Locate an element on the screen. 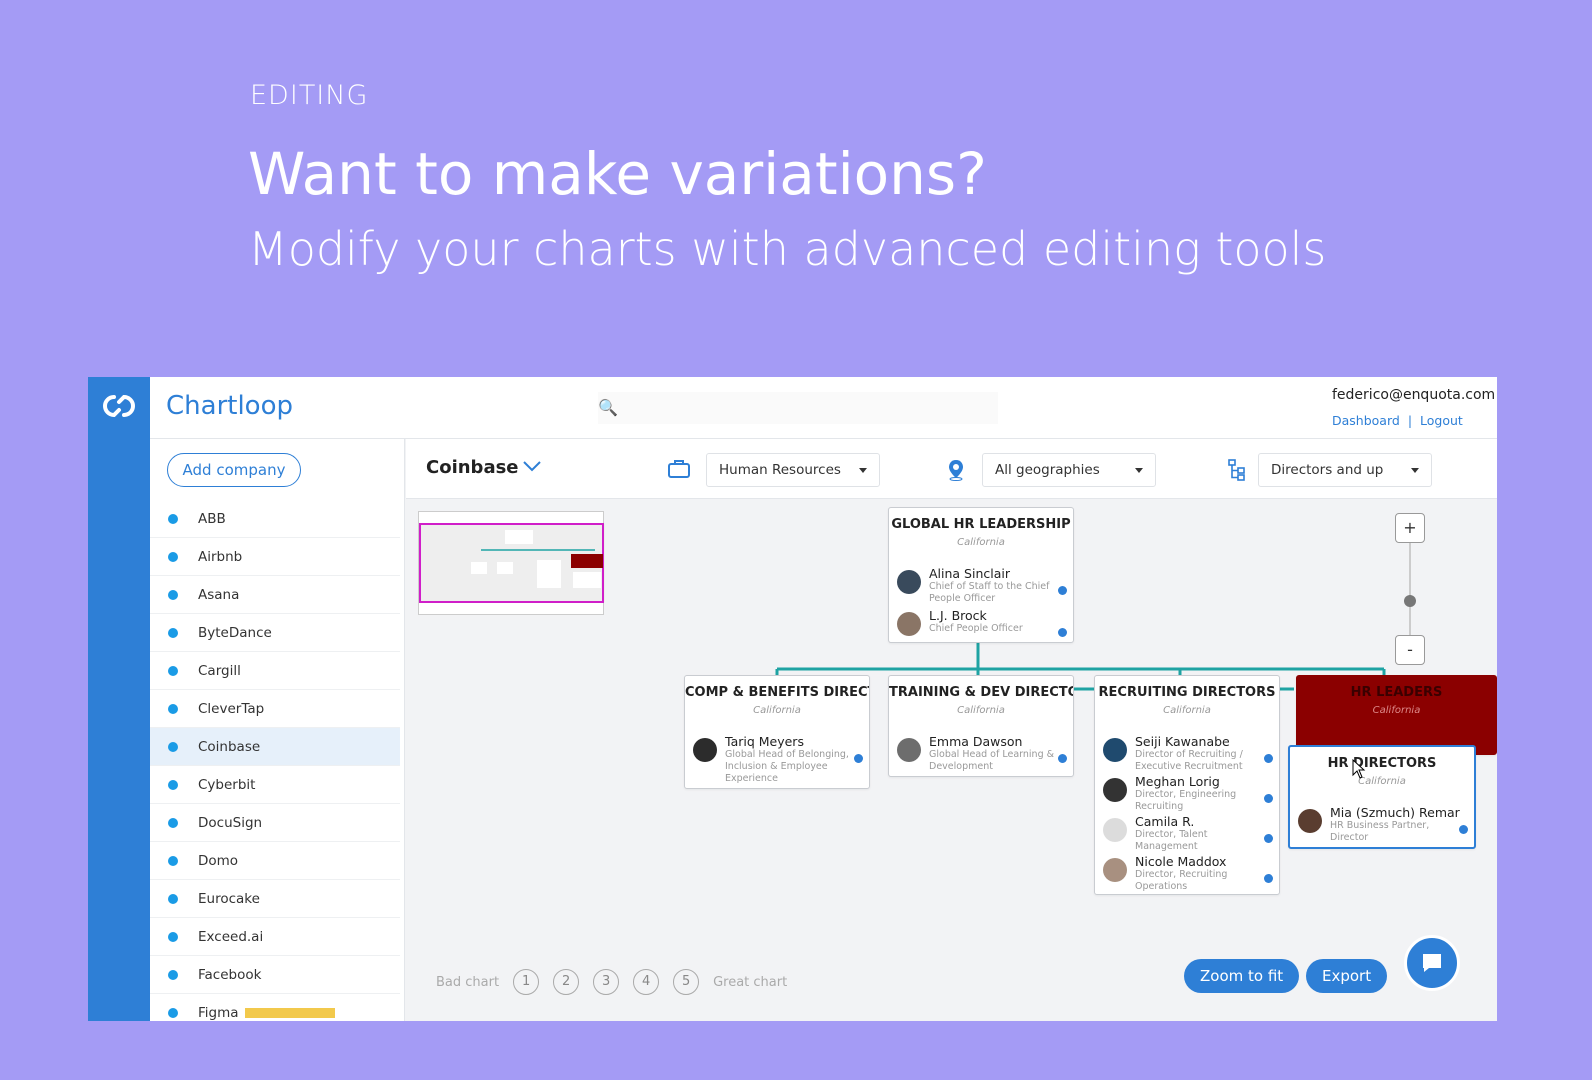 This screenshot has width=1592, height=1080. search-box: 🔍 is located at coordinates (798, 408).